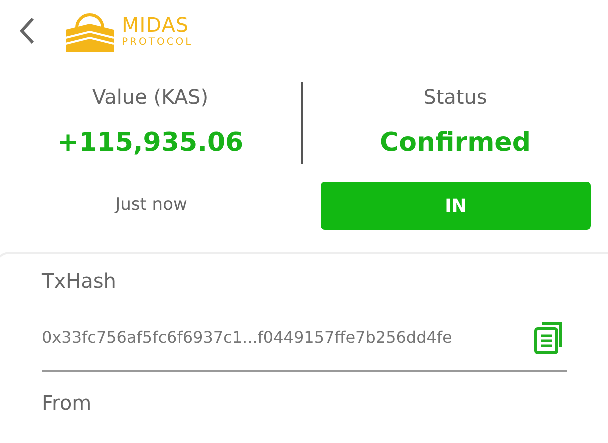  I want to click on time-text: Just now, so click(152, 206).